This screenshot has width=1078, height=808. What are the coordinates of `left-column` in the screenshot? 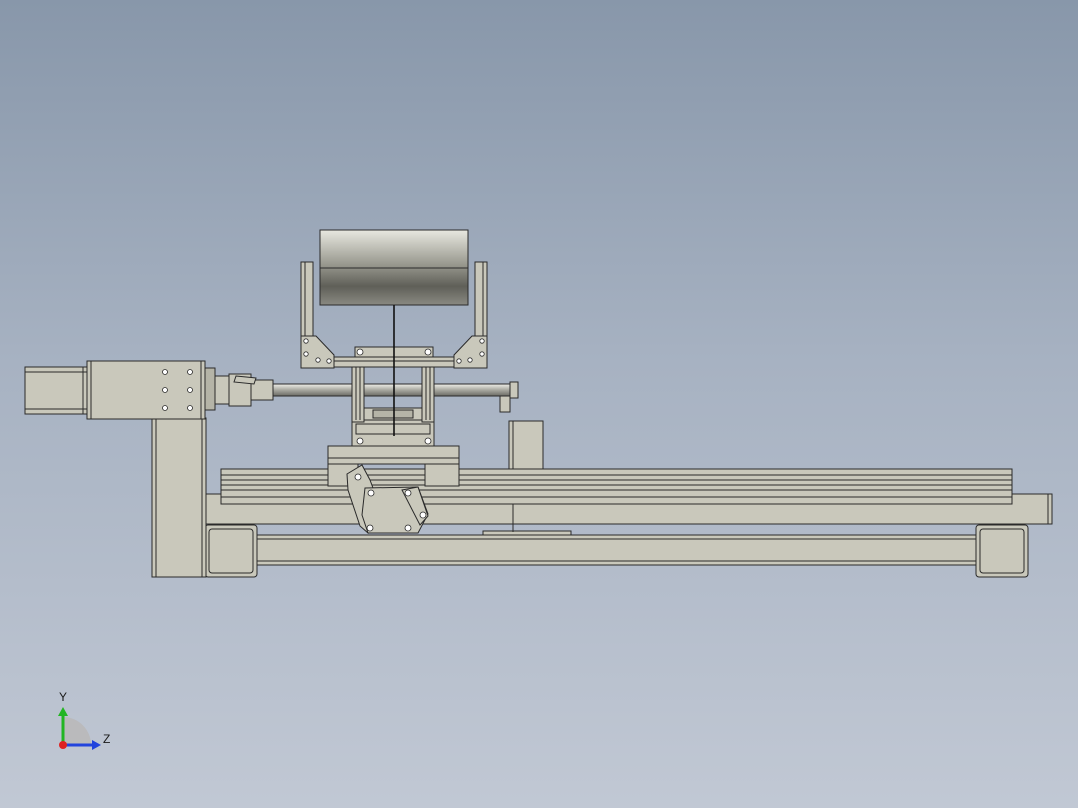 It's located at (179, 497).